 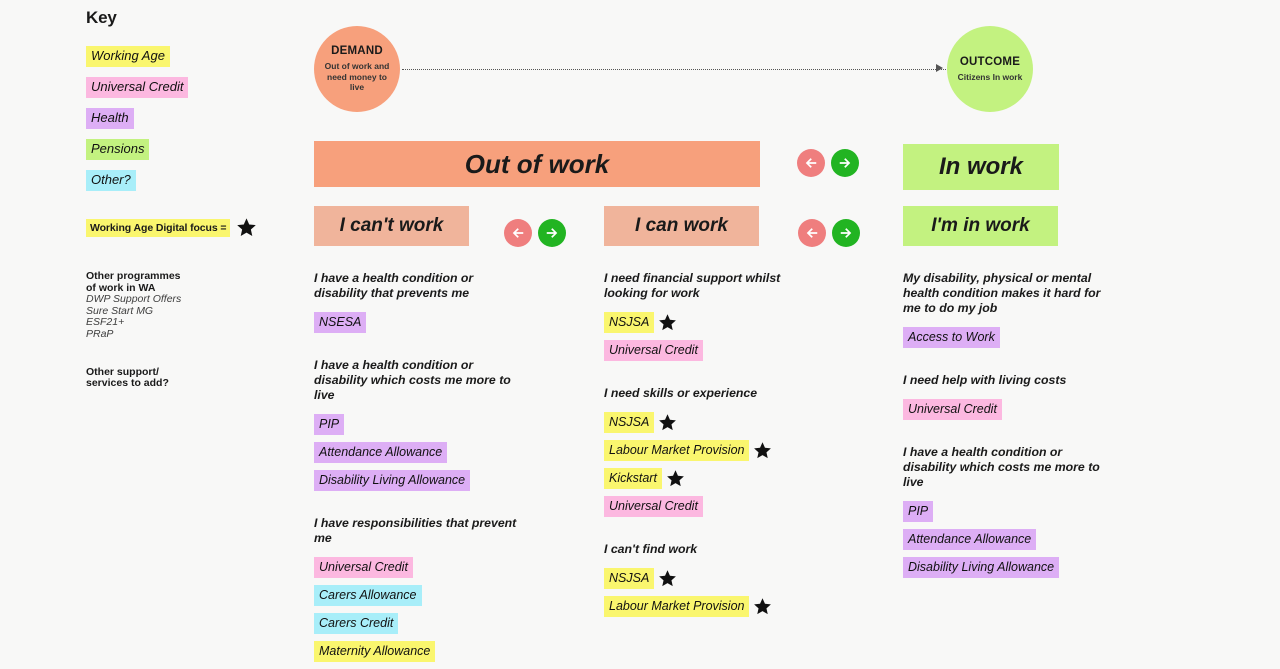 What do you see at coordinates (105, 322) in the screenshot?
I see `other-programme-item: ESF21+` at bounding box center [105, 322].